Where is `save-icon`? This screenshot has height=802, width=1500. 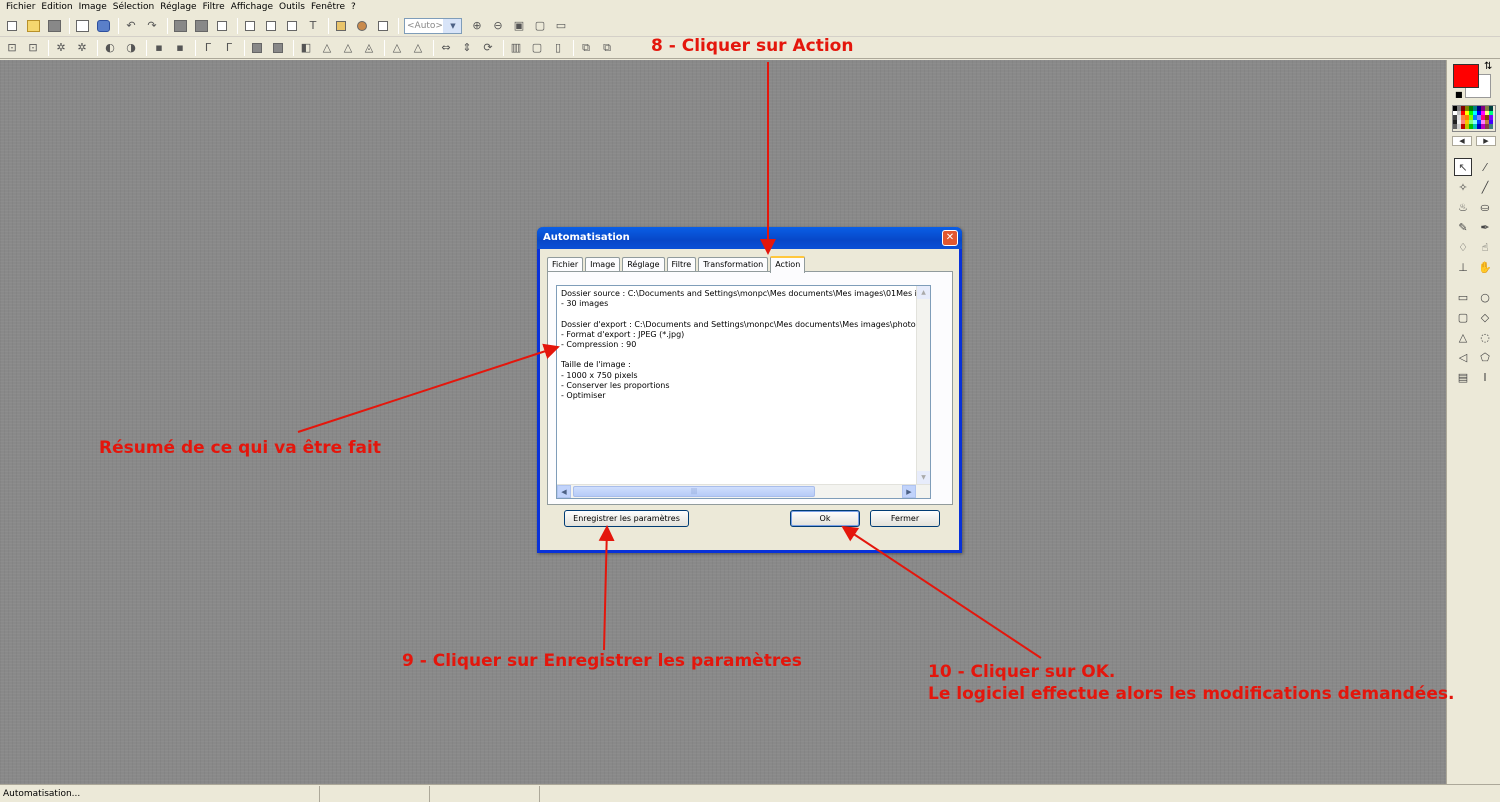
save-icon is located at coordinates (54, 26).